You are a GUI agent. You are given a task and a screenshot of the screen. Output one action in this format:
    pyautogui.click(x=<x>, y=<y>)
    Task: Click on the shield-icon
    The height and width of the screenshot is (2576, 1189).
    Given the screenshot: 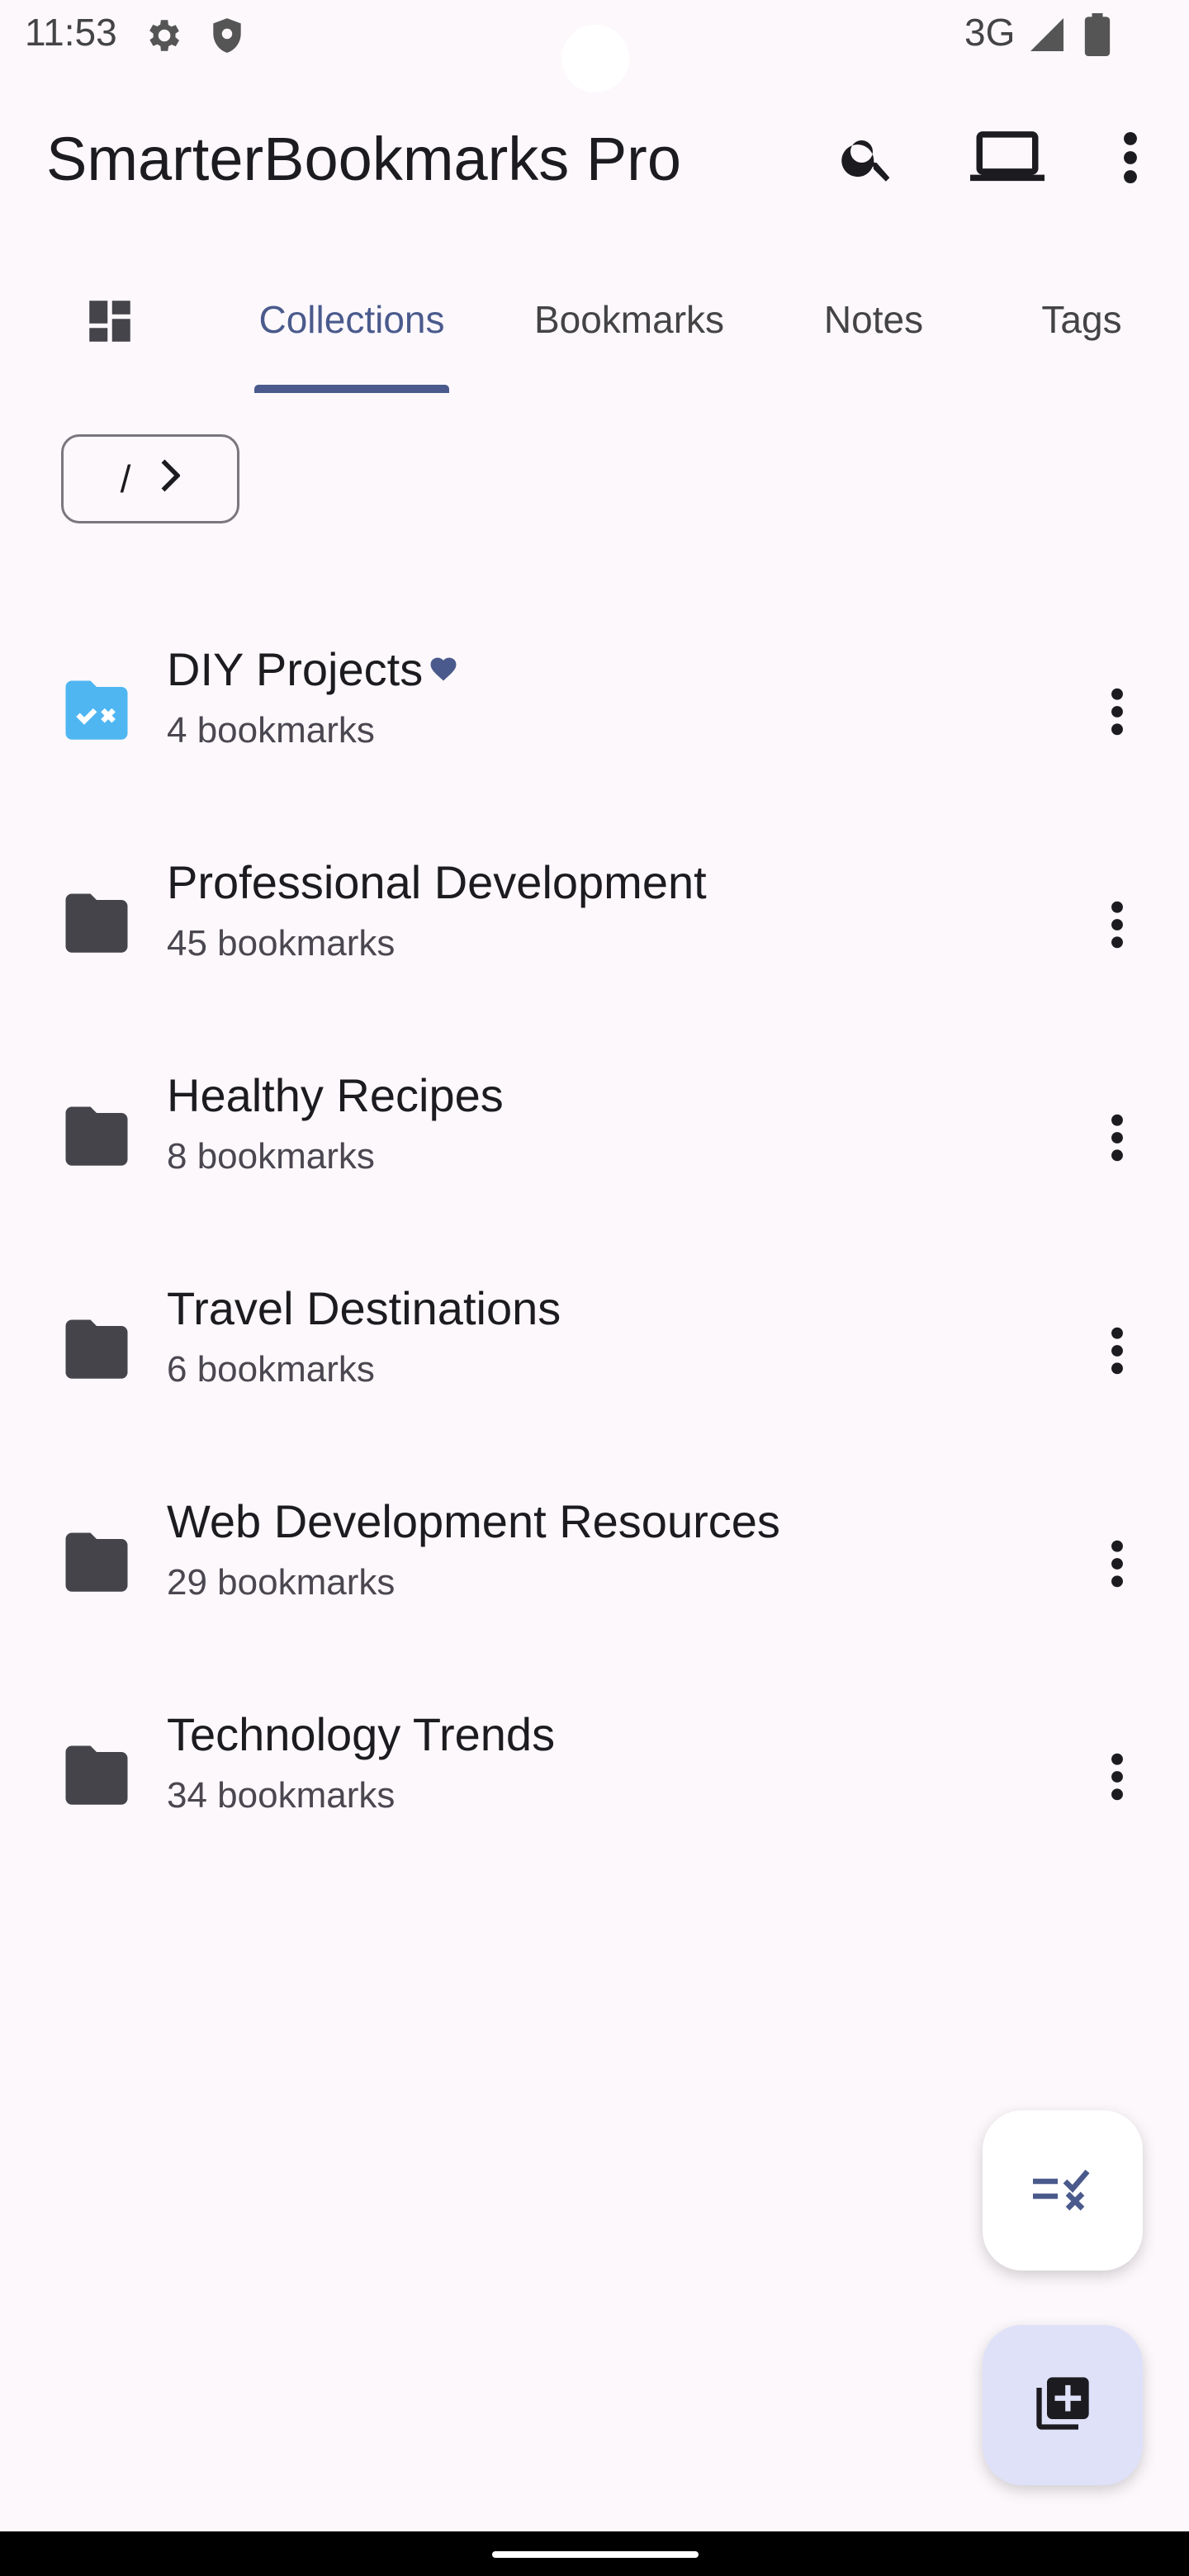 What is the action you would take?
    pyautogui.click(x=227, y=37)
    